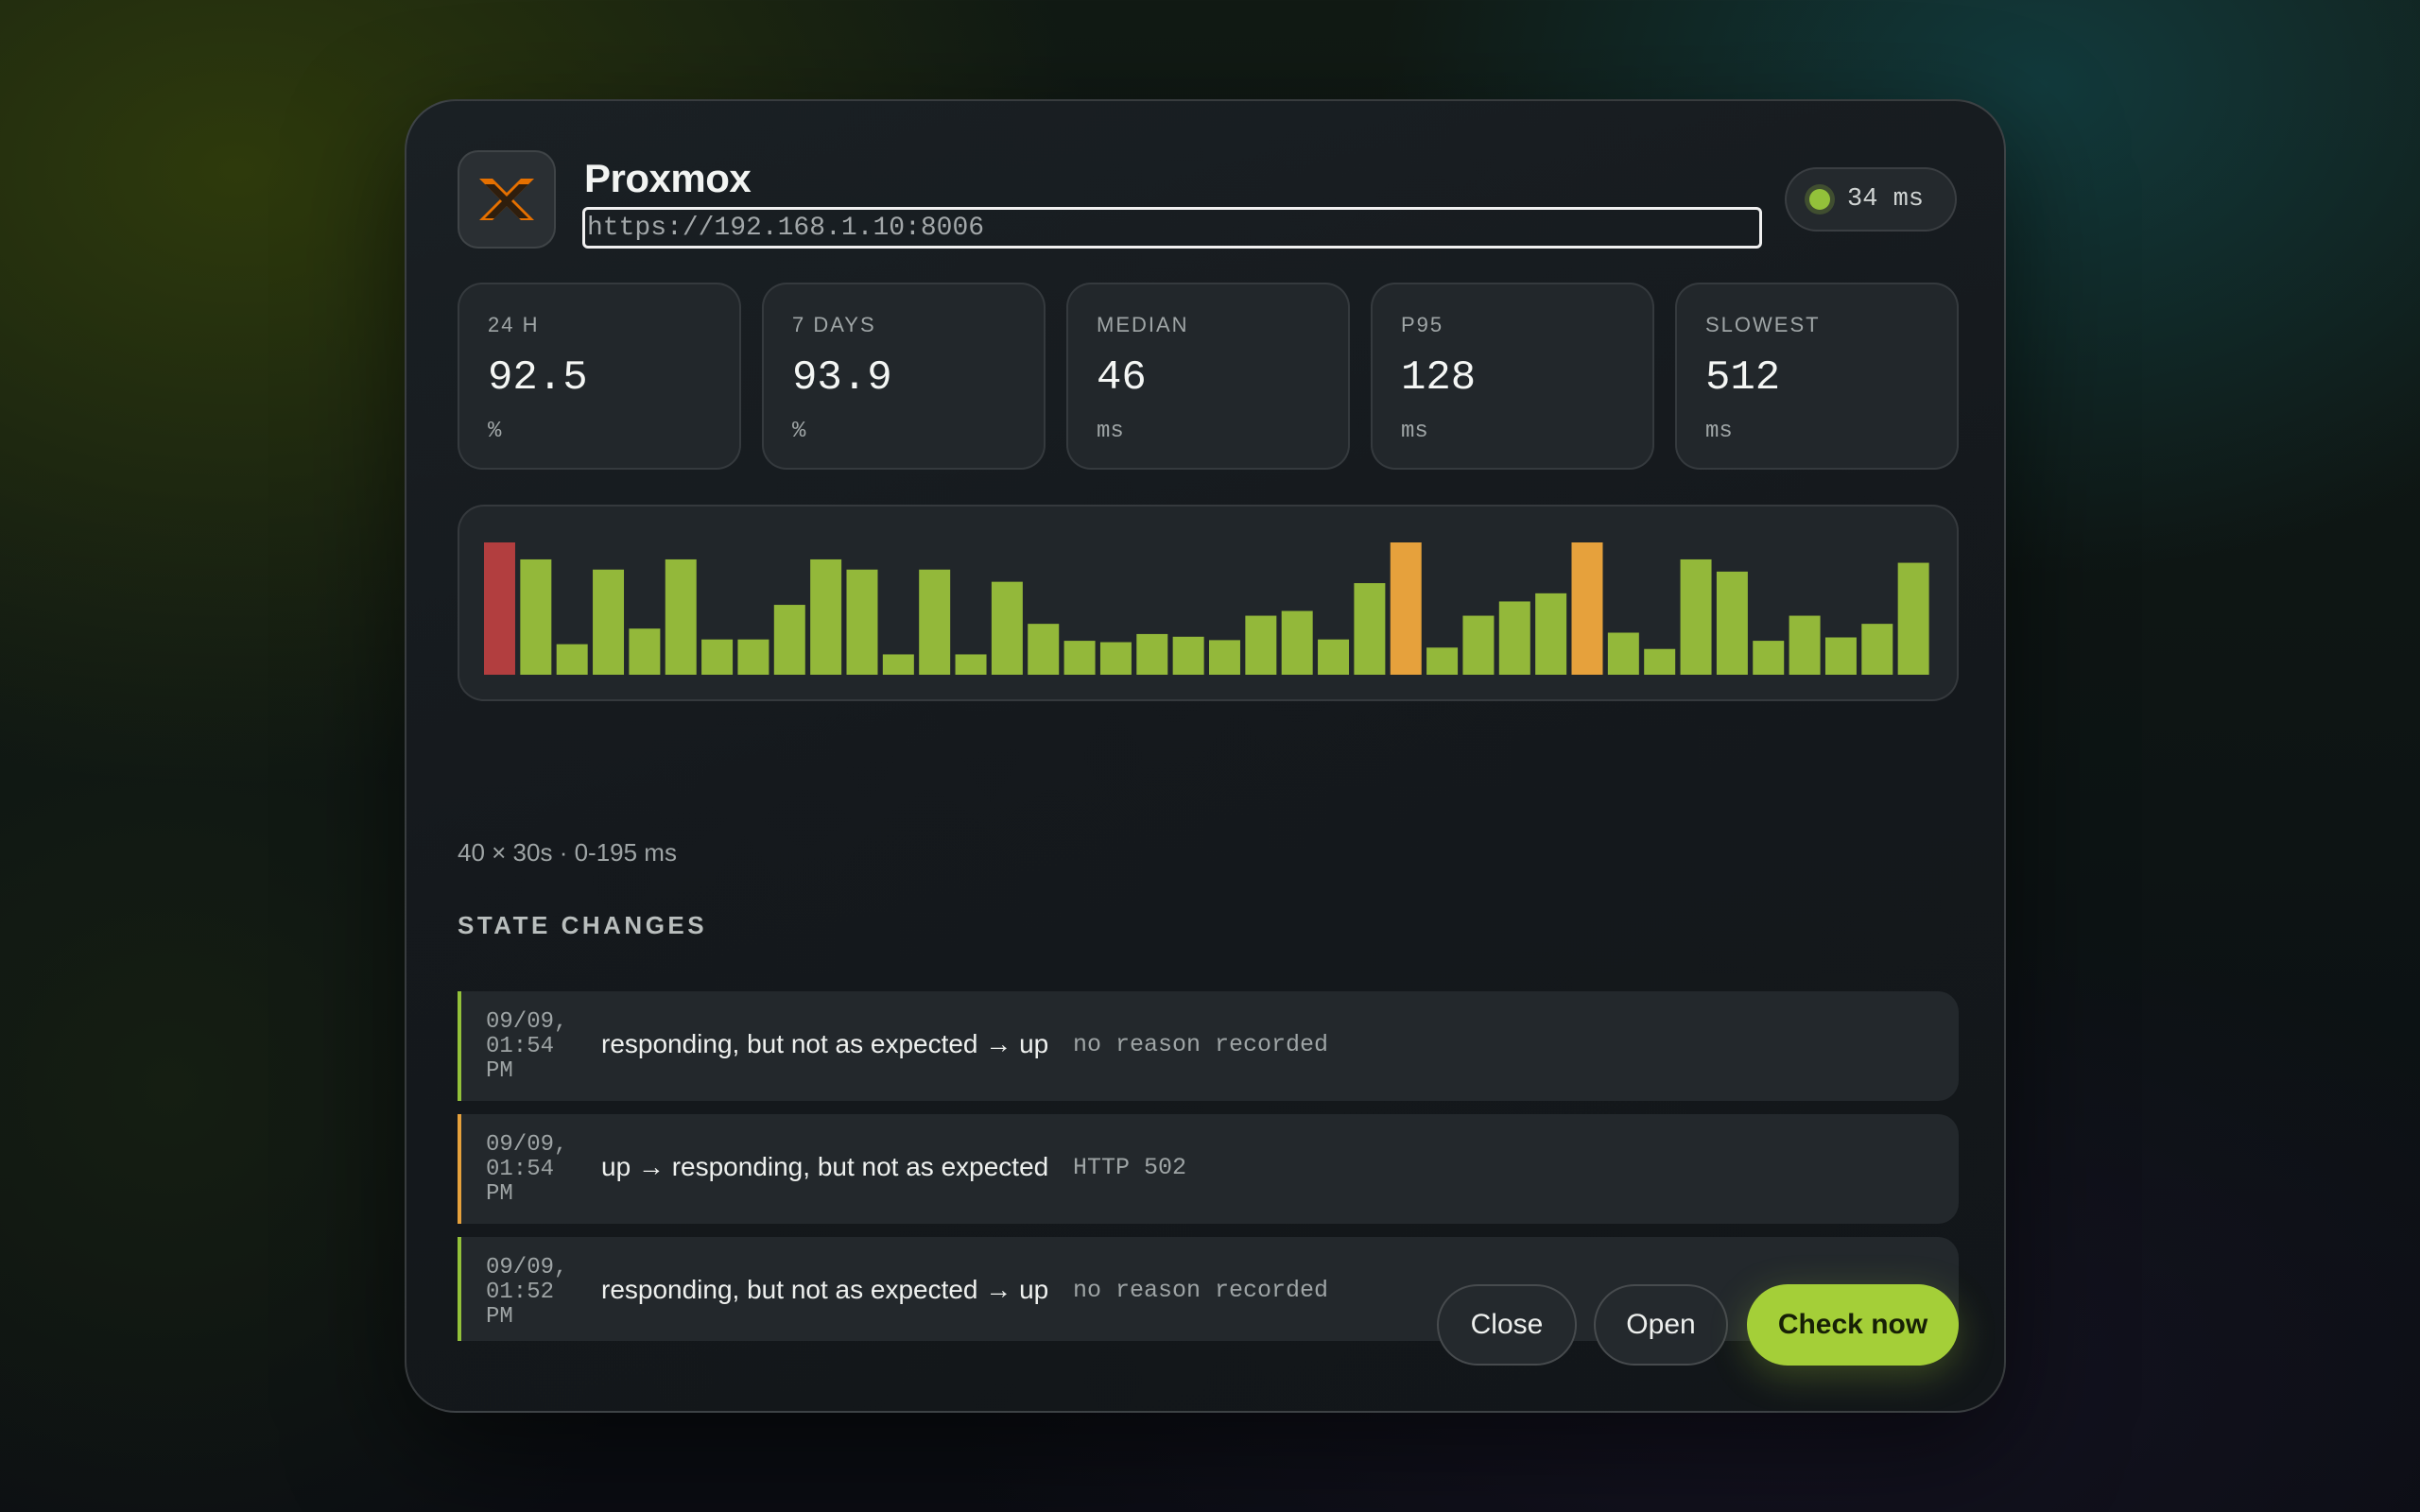 This screenshot has width=2420, height=1512. I want to click on stat-card-slowest: SLOWEST 512 ms, so click(1817, 376).